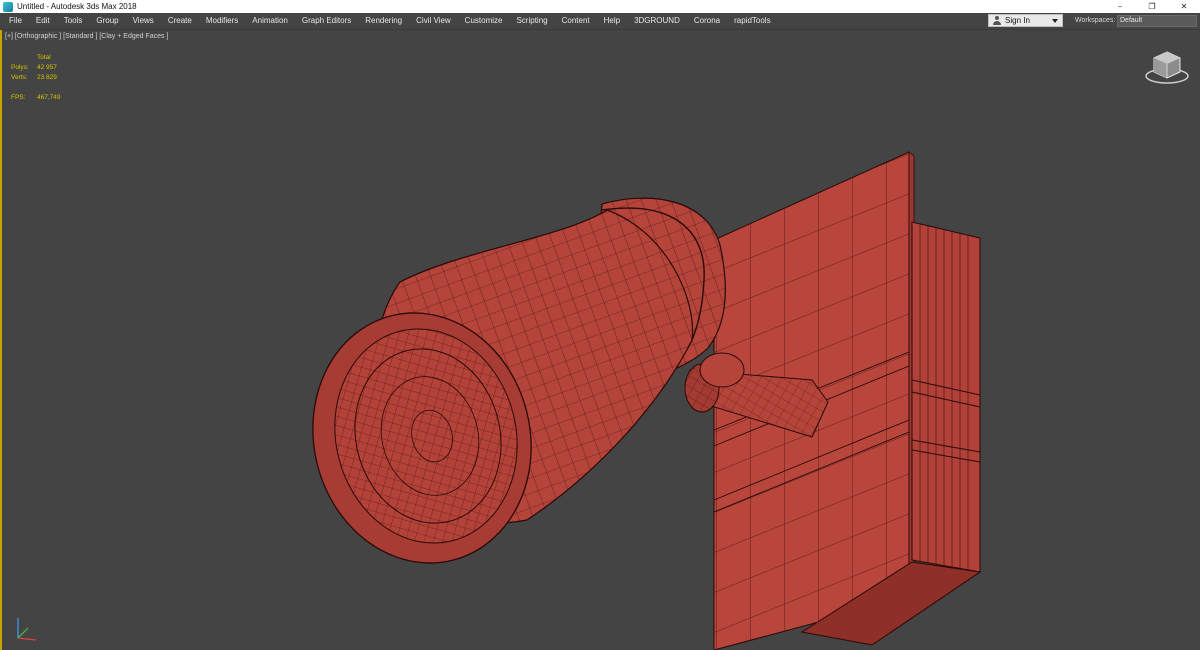  I want to click on polys-label: Polys:, so click(20, 67).